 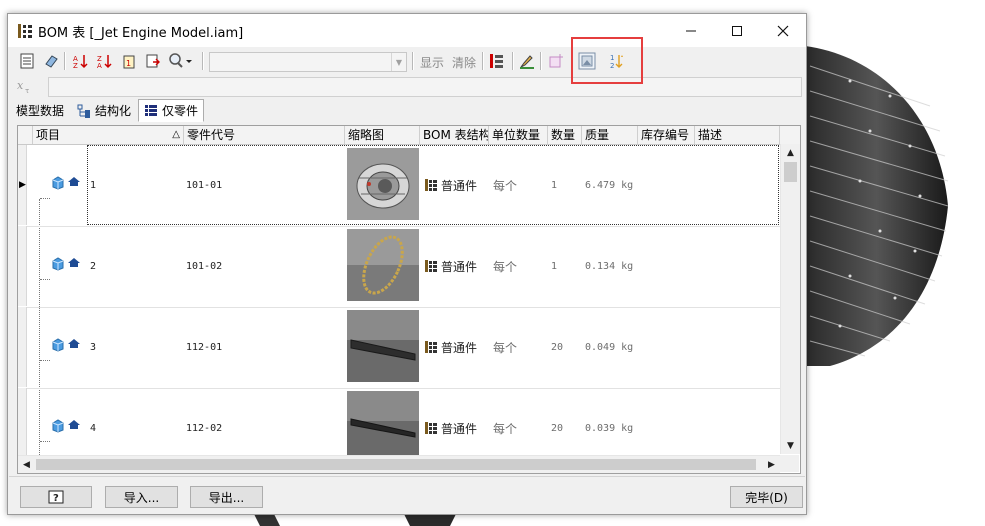 I want to click on header-row-selector, so click(x=25, y=135).